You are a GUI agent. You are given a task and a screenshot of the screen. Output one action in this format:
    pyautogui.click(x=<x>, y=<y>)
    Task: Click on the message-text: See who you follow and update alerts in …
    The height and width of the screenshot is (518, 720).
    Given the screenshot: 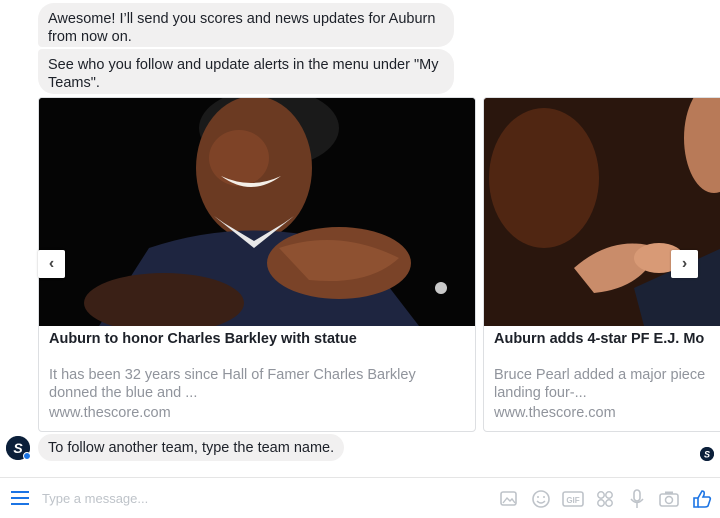 What is the action you would take?
    pyautogui.click(x=243, y=74)
    